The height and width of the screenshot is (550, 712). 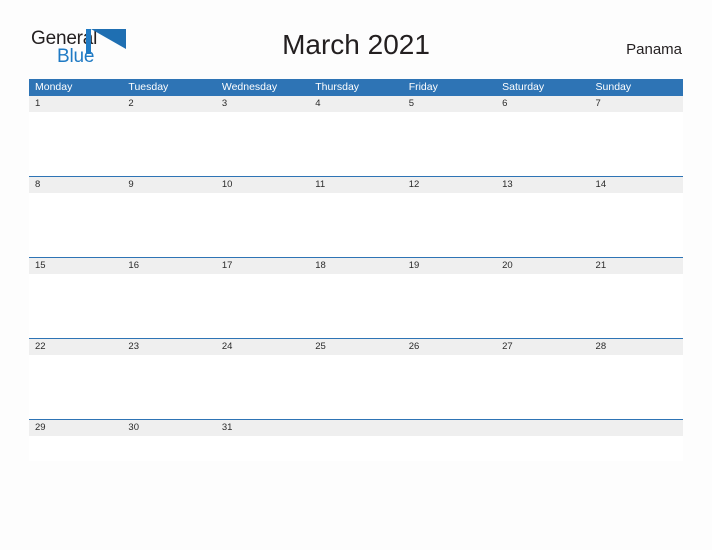 I want to click on day-cell: 19, so click(x=449, y=266).